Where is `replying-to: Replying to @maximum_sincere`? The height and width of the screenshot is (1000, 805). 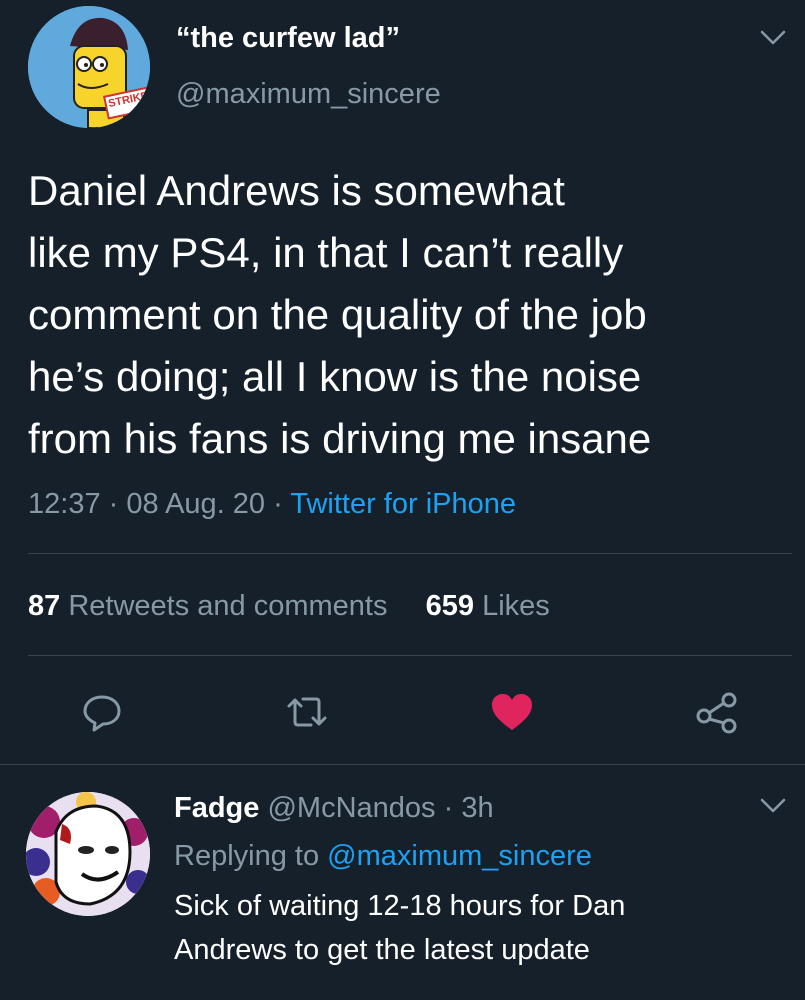
replying-to: Replying to @maximum_sincere is located at coordinates (383, 856).